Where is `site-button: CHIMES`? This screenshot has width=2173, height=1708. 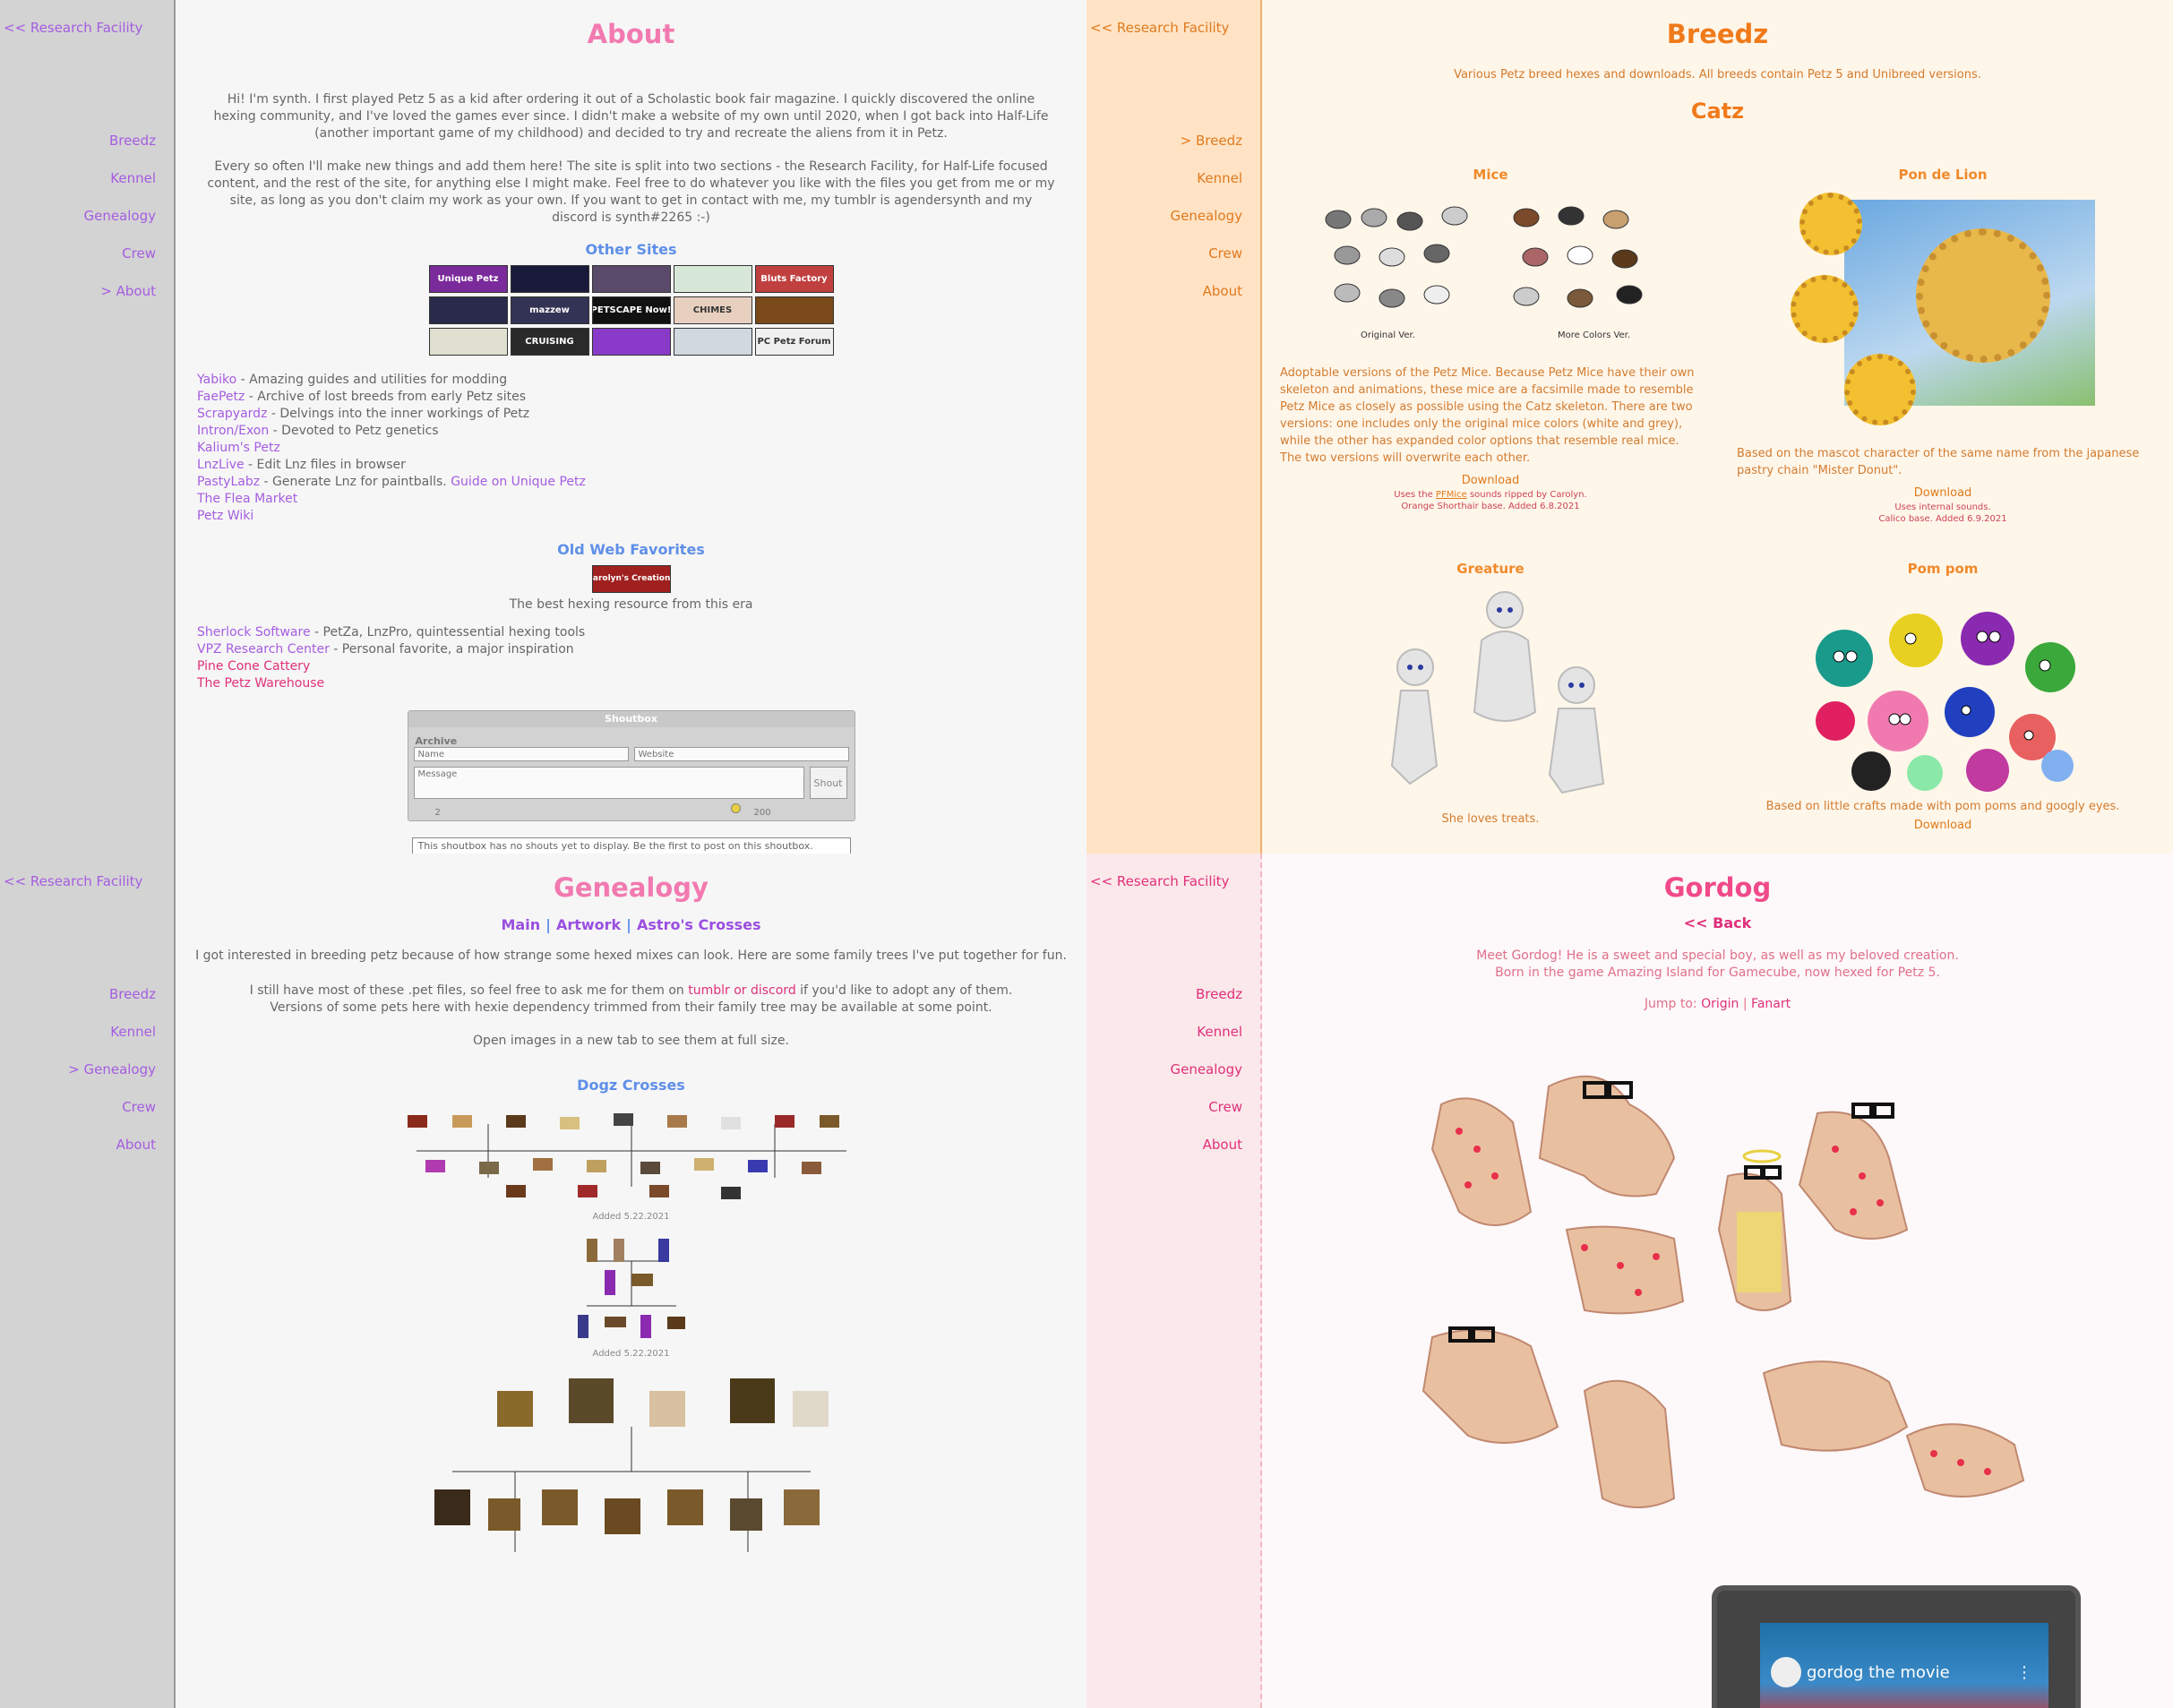 site-button: CHIMES is located at coordinates (712, 310).